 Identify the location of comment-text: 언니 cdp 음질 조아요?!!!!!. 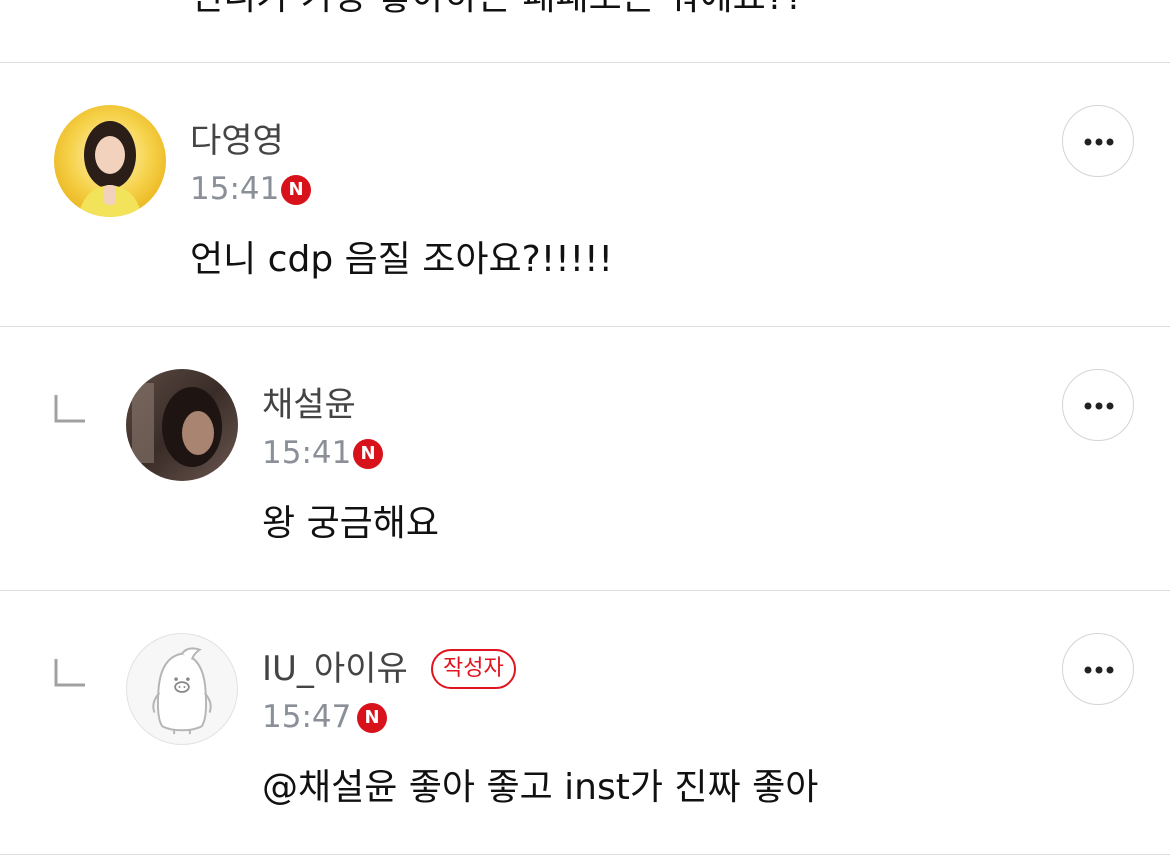
(401, 259).